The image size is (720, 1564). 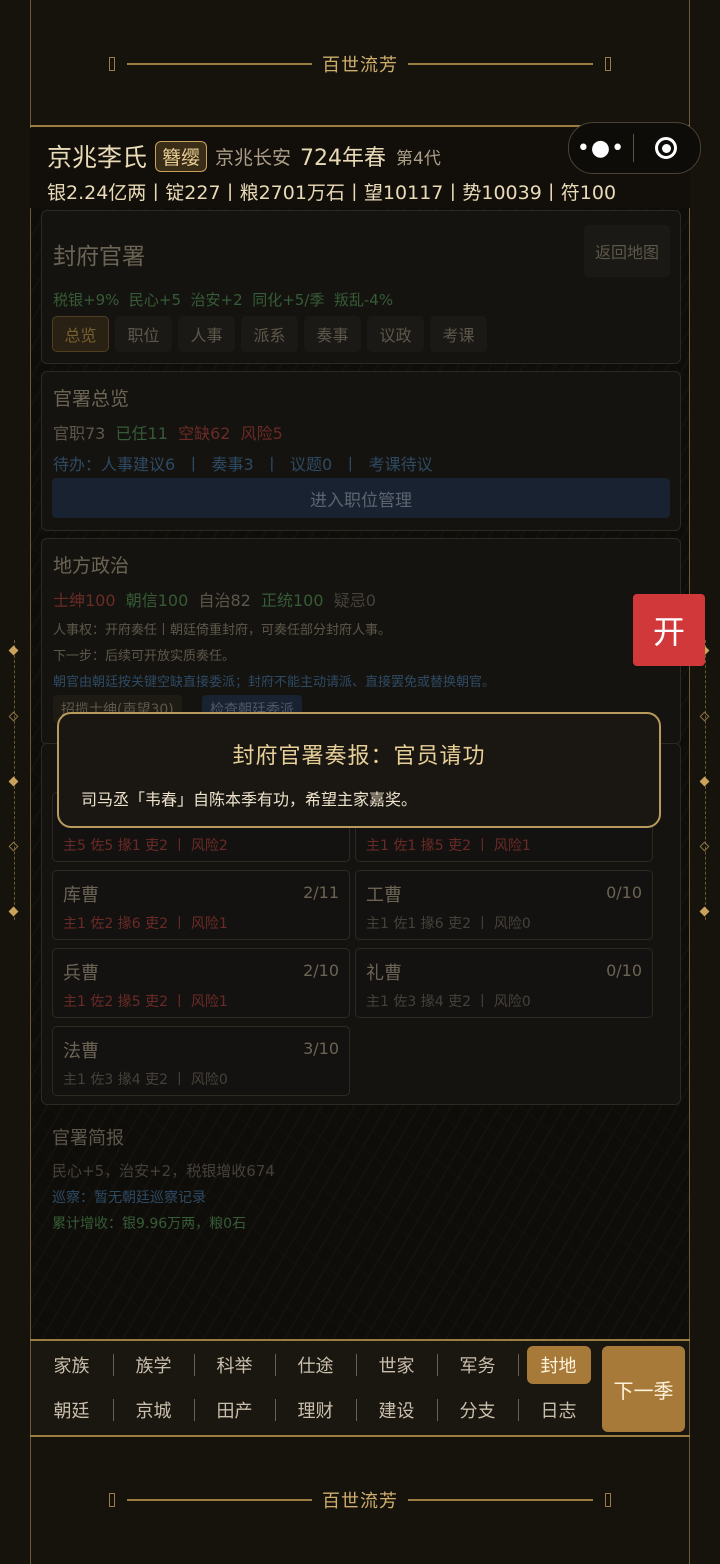 I want to click on local-title: 地方政治, so click(x=91, y=566).